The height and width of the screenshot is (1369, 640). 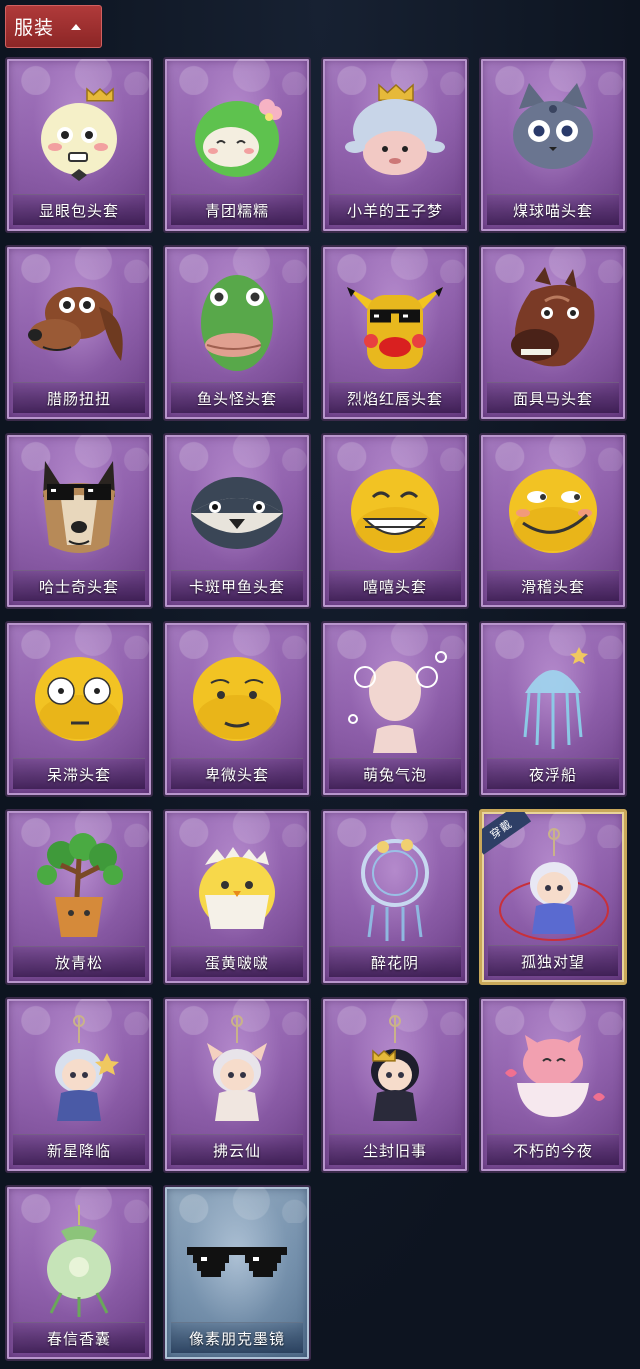 I want to click on item-card: 腊肠扭扭, so click(x=79, y=333).